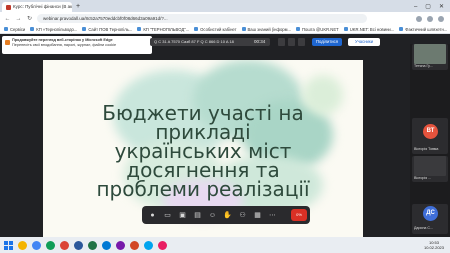 The height and width of the screenshot is (253, 450). What do you see at coordinates (36, 245) in the screenshot?
I see `chrome-icon` at bounding box center [36, 245].